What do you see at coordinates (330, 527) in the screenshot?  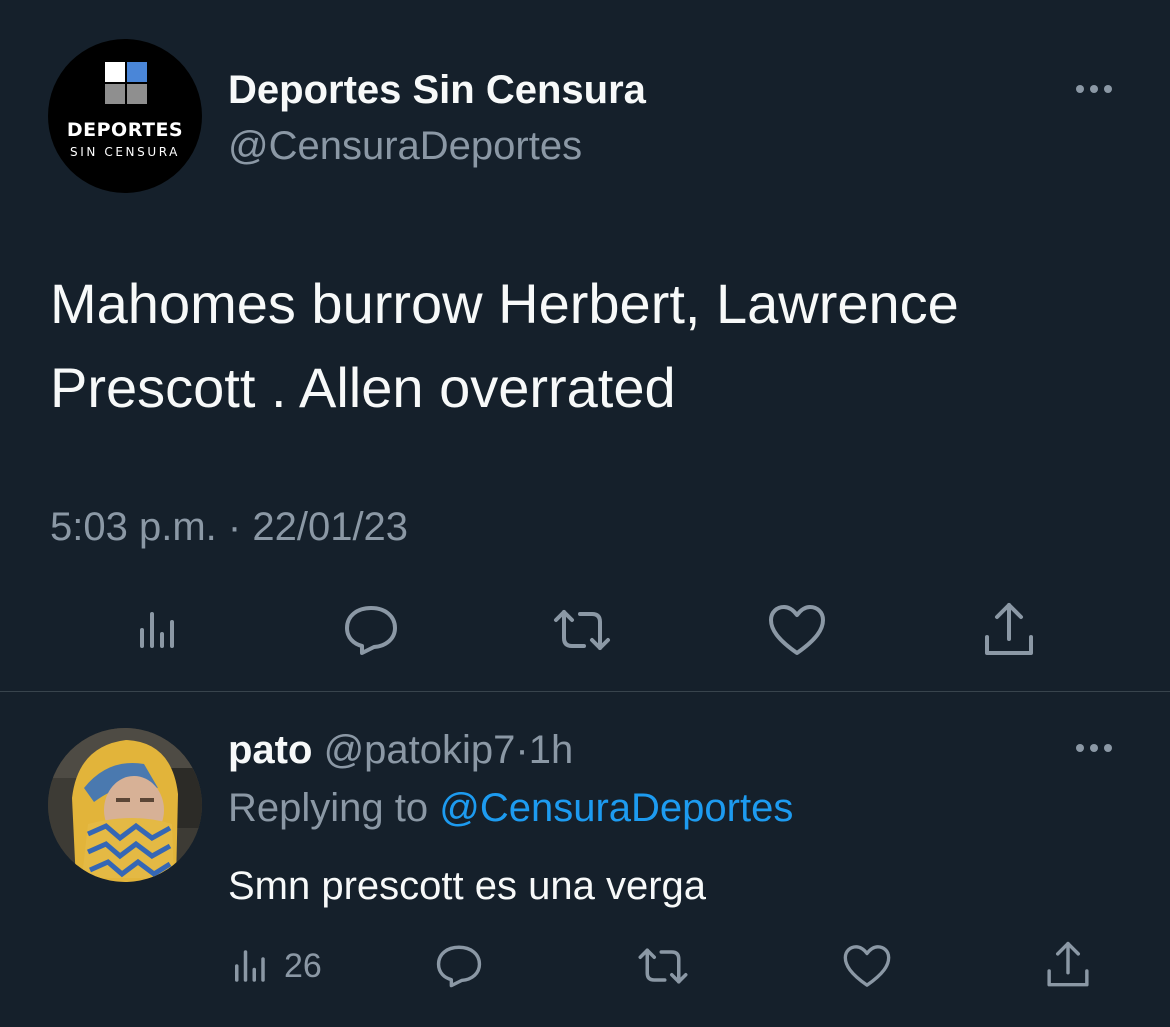 I see `tweet-date: 22/01/23` at bounding box center [330, 527].